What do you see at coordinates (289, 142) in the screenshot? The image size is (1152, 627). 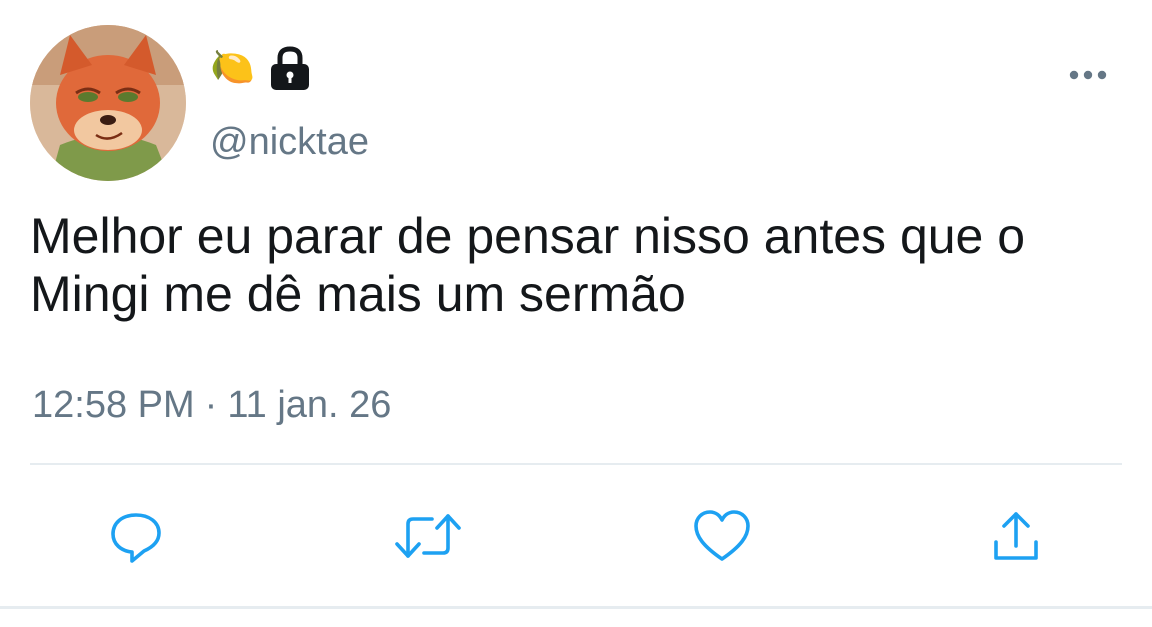 I see `user-handle: @nicktae` at bounding box center [289, 142].